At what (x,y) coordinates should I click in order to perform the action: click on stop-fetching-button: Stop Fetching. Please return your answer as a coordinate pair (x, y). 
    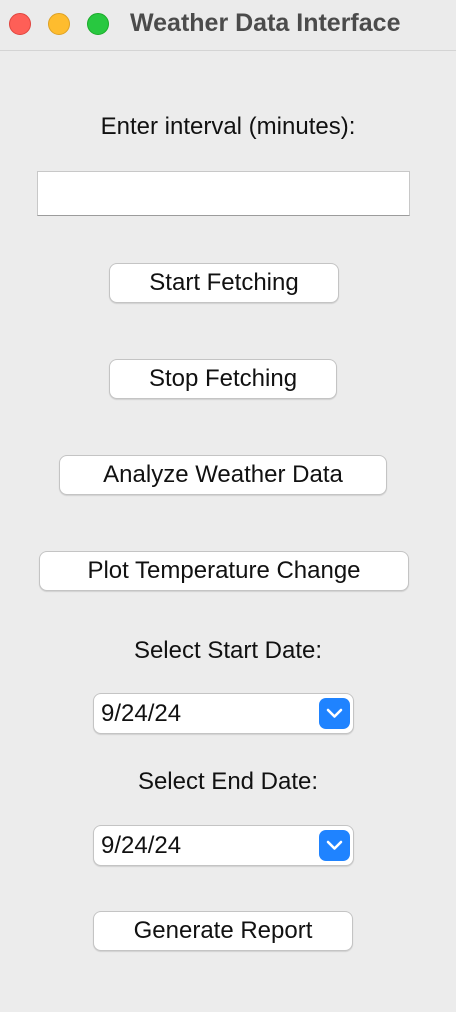
    Looking at the image, I should click on (223, 379).